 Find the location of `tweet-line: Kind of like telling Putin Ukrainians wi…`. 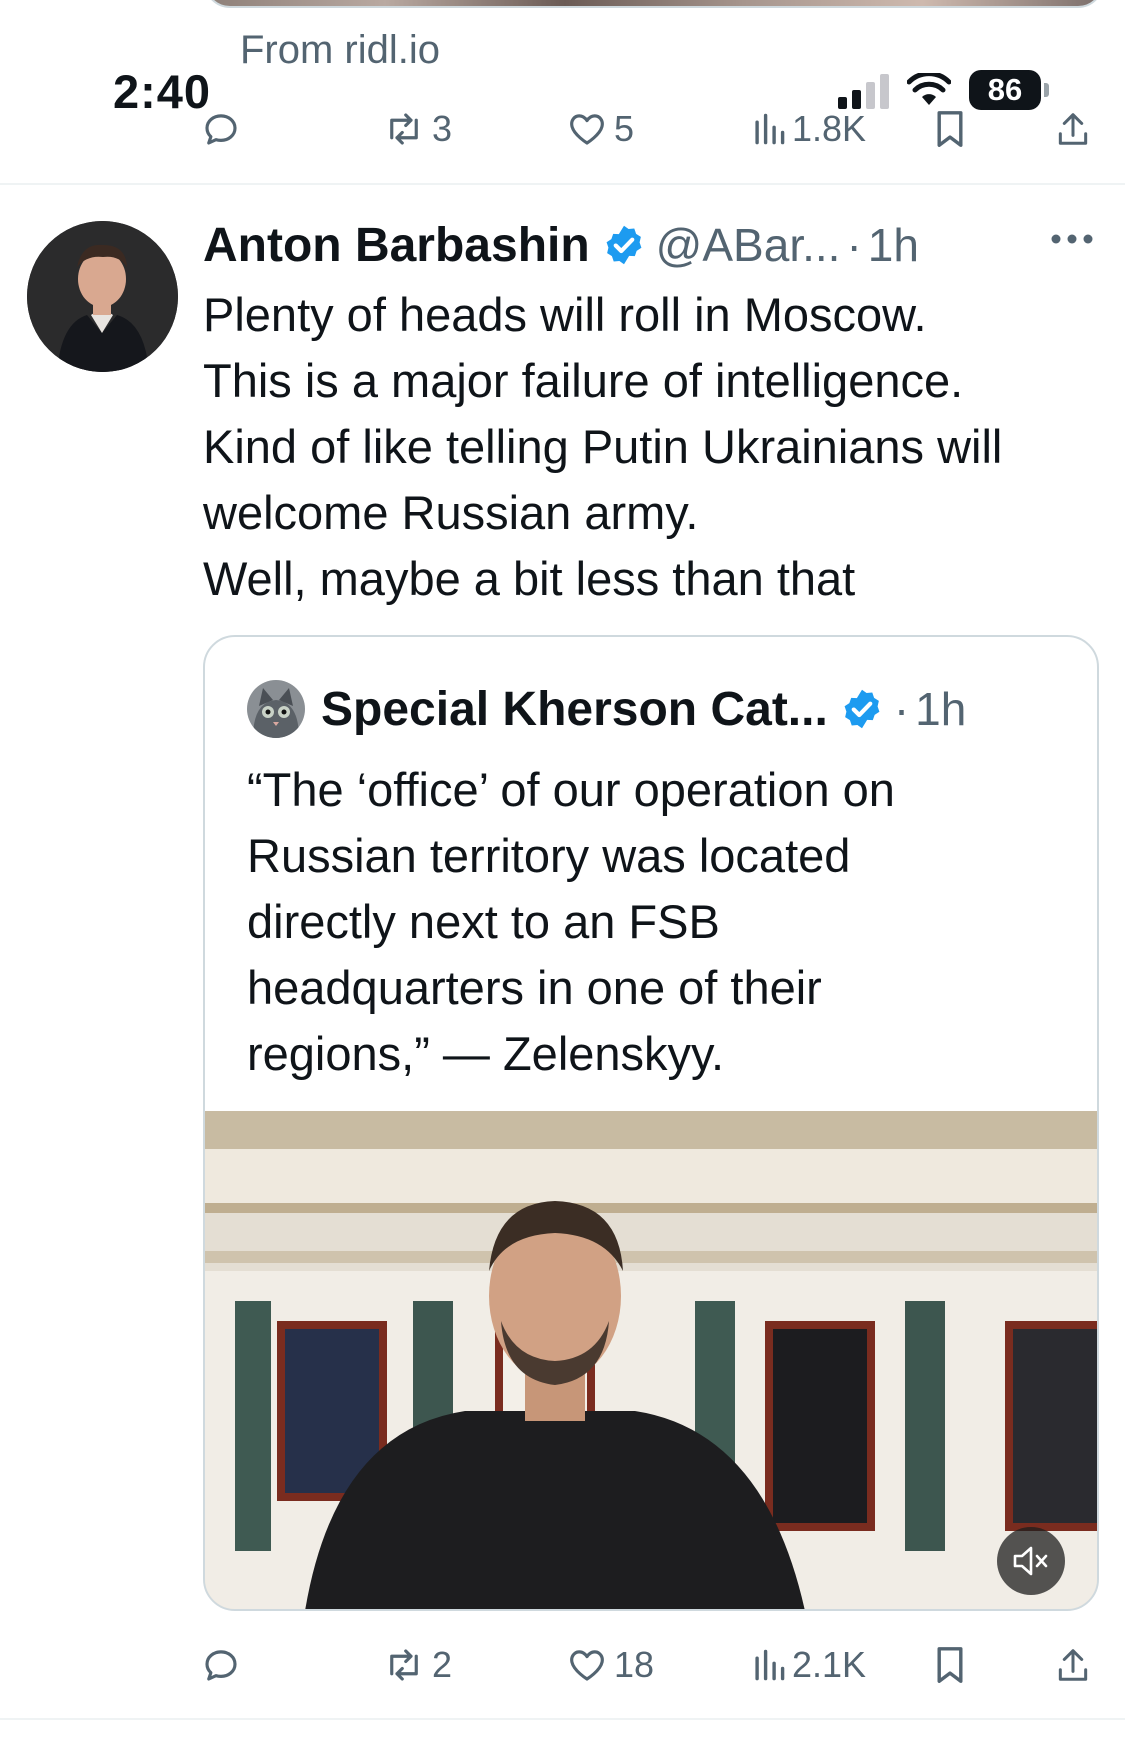

tweet-line: Kind of like telling Putin Ukrainians wi… is located at coordinates (603, 446).